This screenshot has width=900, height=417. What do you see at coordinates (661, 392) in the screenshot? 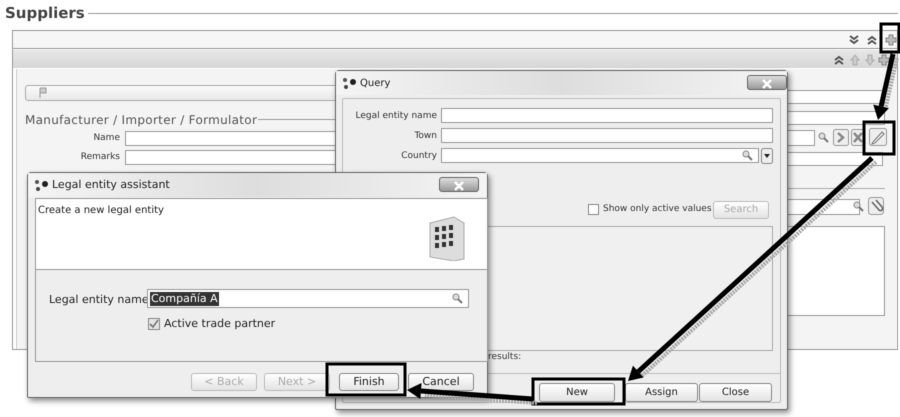
I see `dialog-button: Assign` at bounding box center [661, 392].